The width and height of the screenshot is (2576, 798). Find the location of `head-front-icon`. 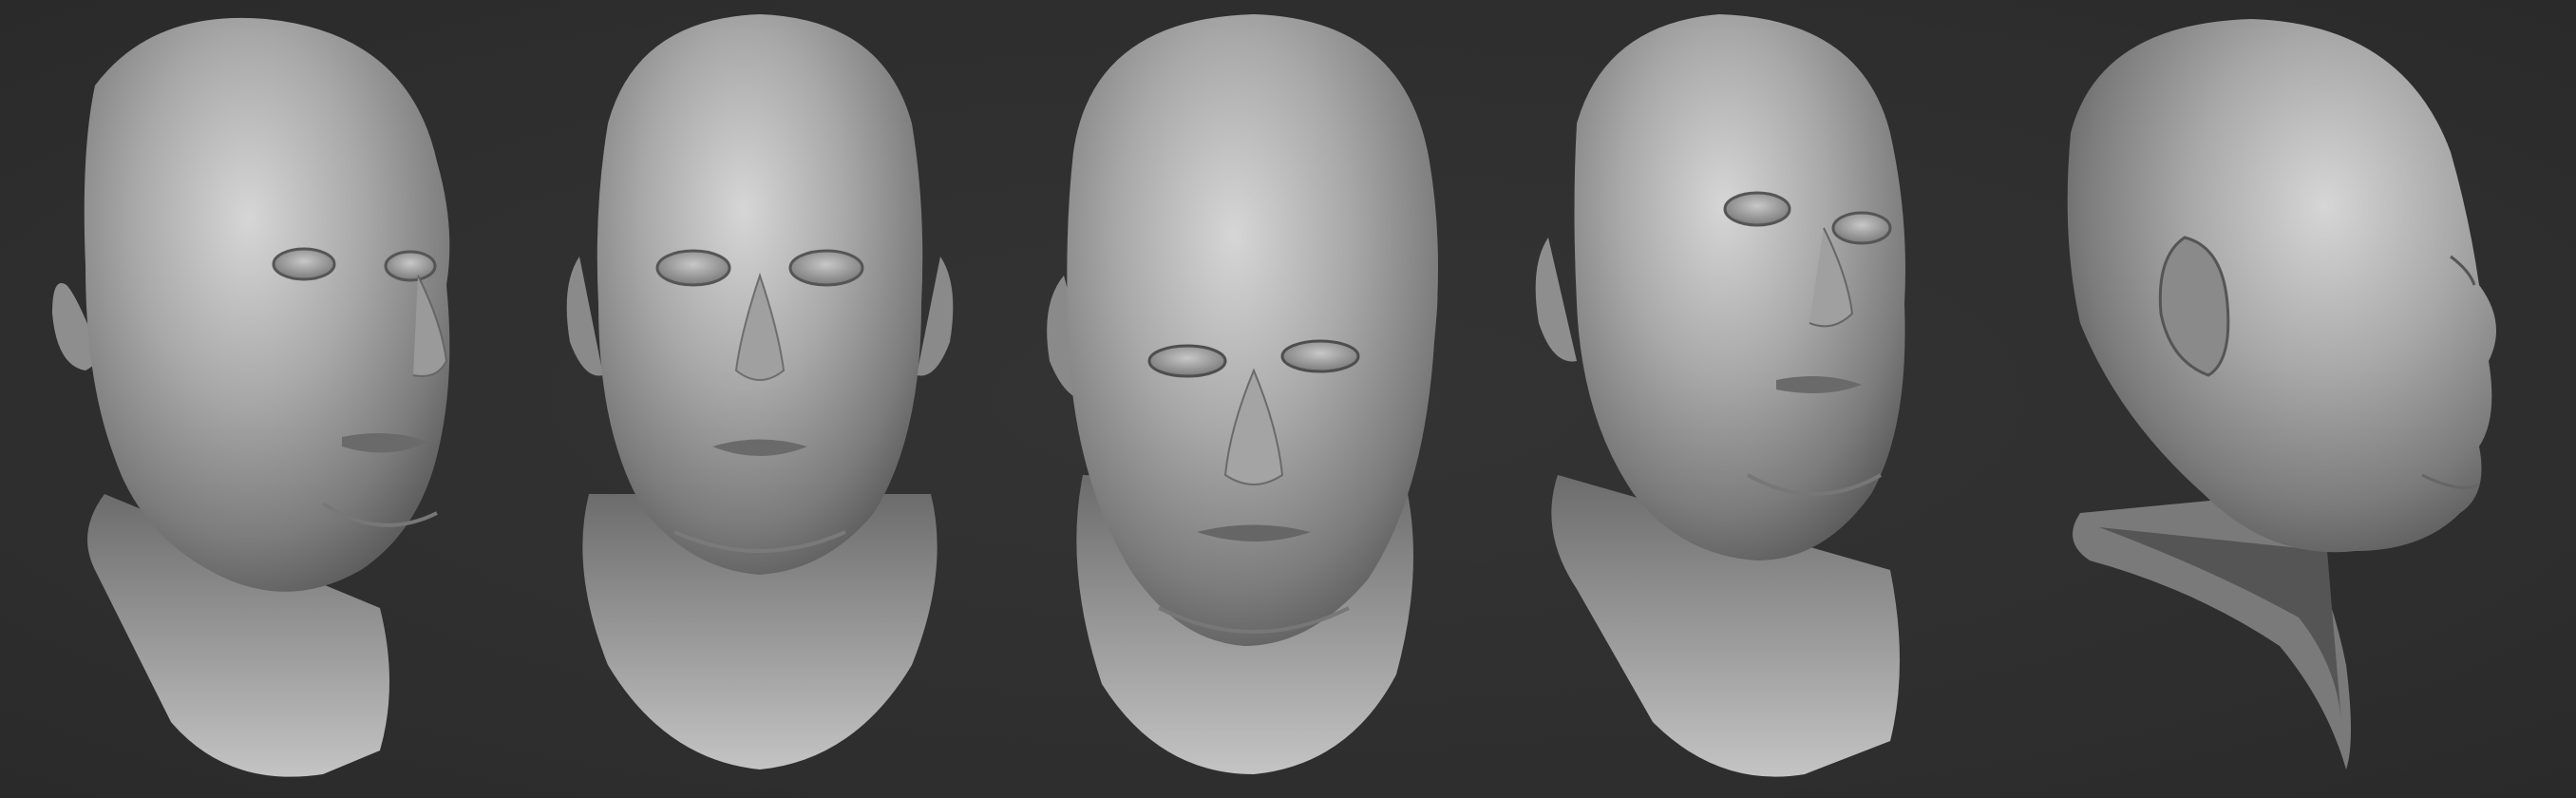

head-front-icon is located at coordinates (760, 392).